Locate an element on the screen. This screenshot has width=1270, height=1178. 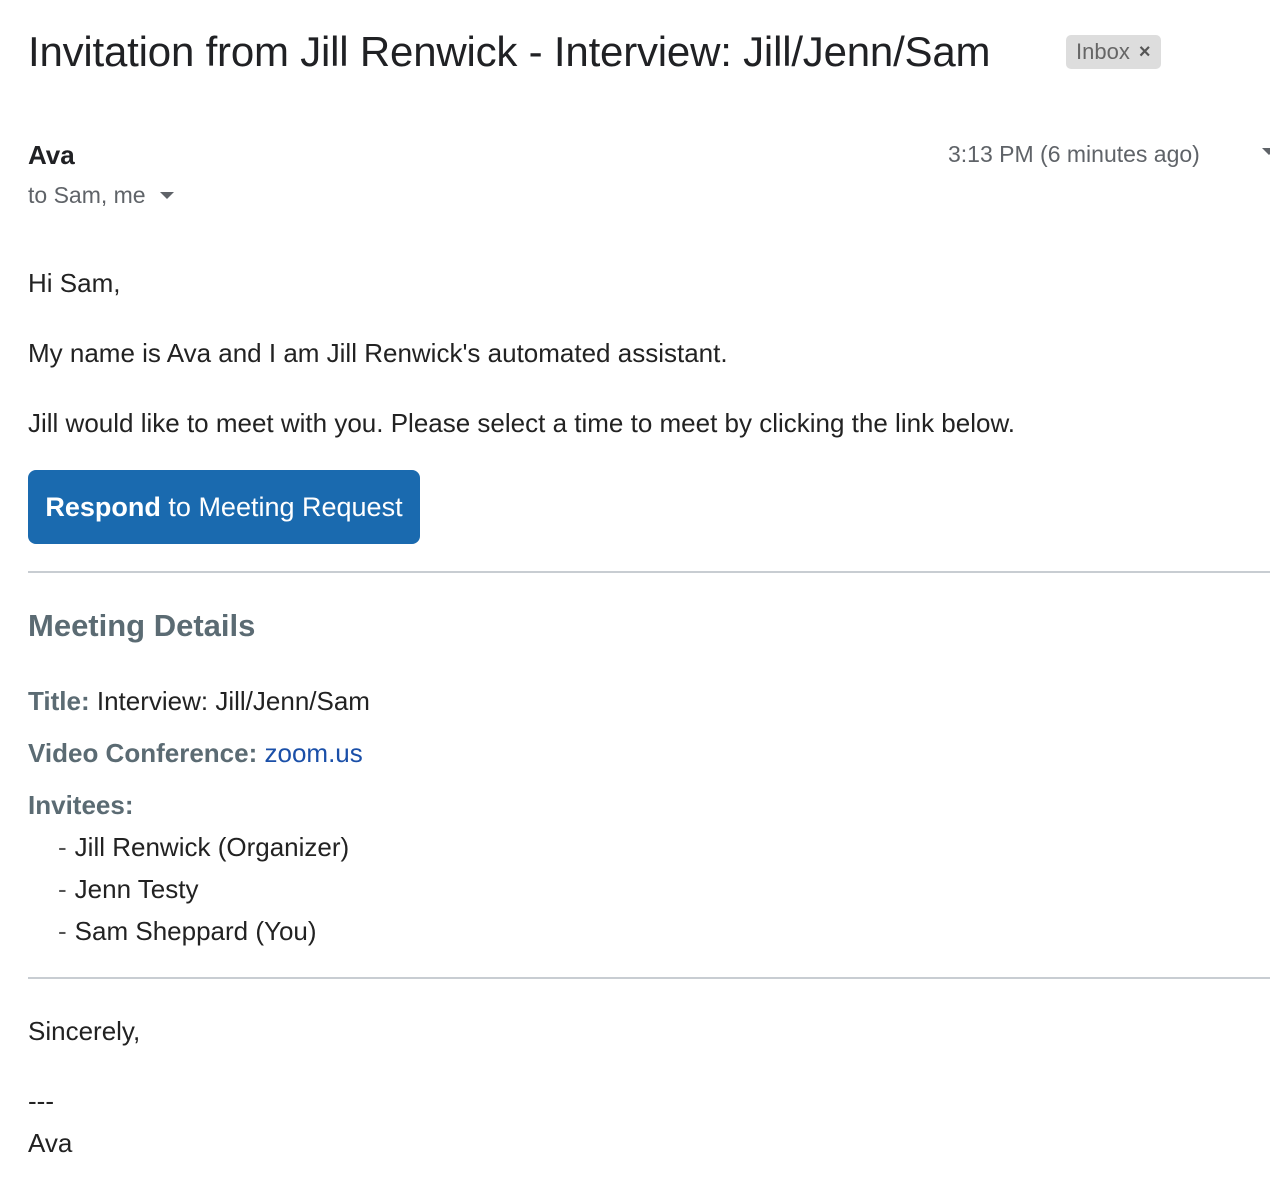
email-greeting: Hi Sam, is located at coordinates (74, 283).